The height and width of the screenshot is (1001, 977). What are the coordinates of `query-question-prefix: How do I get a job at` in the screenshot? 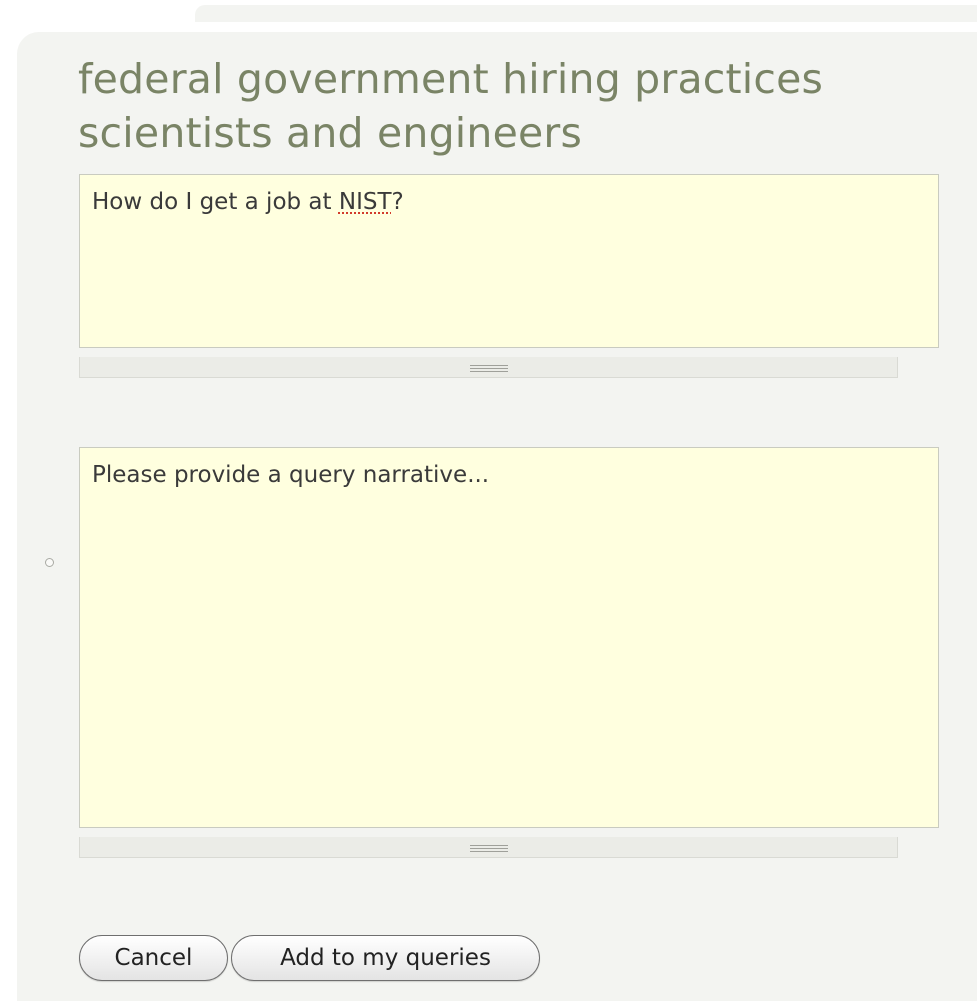 It's located at (215, 202).